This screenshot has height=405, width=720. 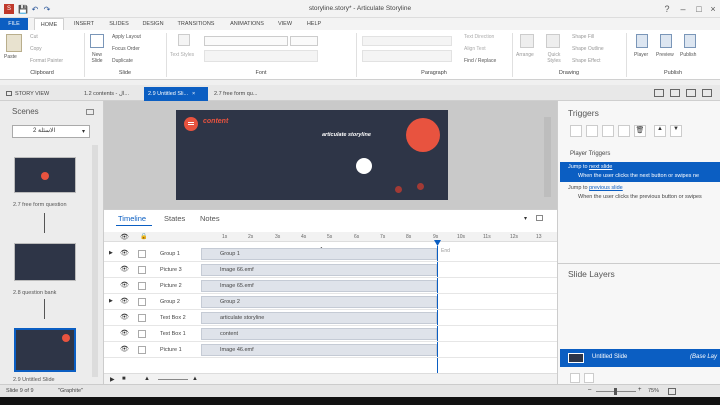 What do you see at coordinates (527, 41) in the screenshot?
I see `arrange-icon` at bounding box center [527, 41].